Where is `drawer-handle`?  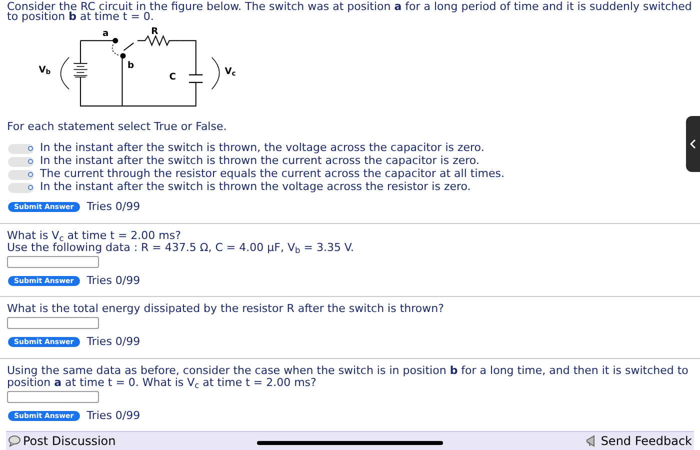
drawer-handle is located at coordinates (693, 144).